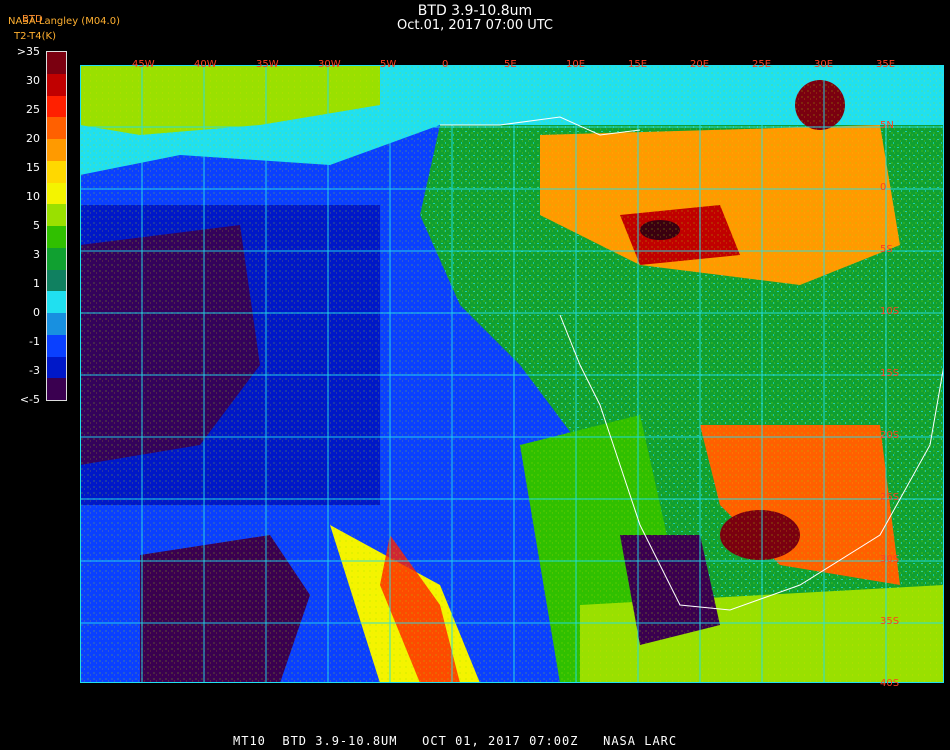 This screenshot has width=950, height=750. Describe the element at coordinates (34, 341) in the screenshot. I see `legend-label: -1` at that location.